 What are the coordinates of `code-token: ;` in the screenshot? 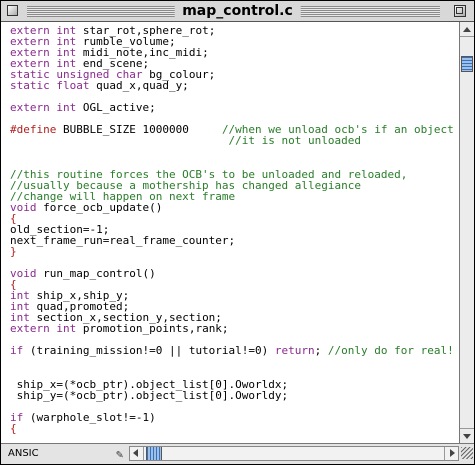 It's located at (321, 351).